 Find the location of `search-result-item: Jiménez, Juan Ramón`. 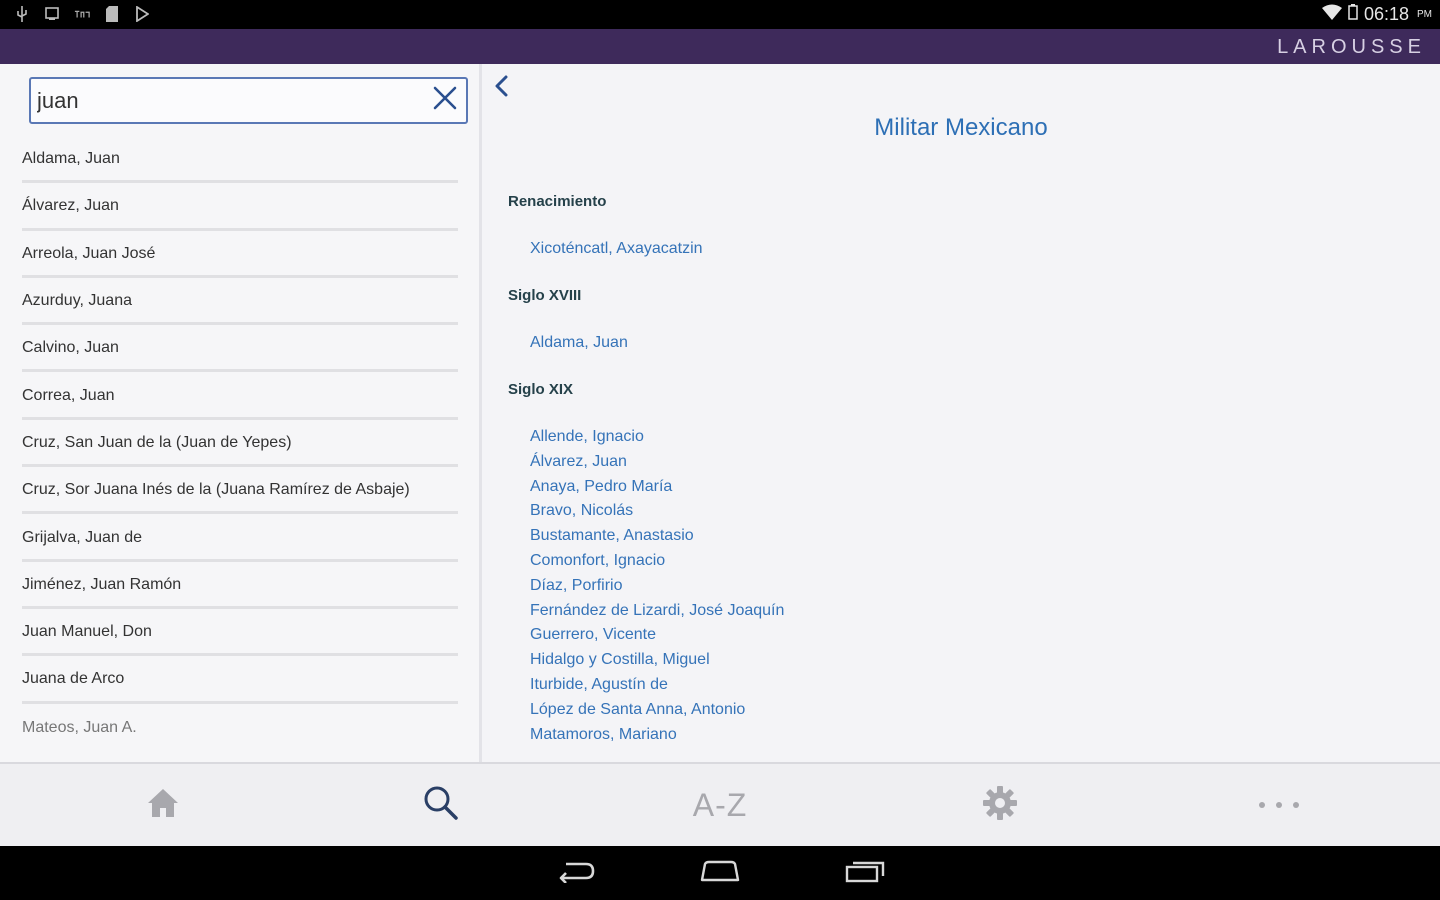

search-result-item: Jiménez, Juan Ramón is located at coordinates (240, 585).